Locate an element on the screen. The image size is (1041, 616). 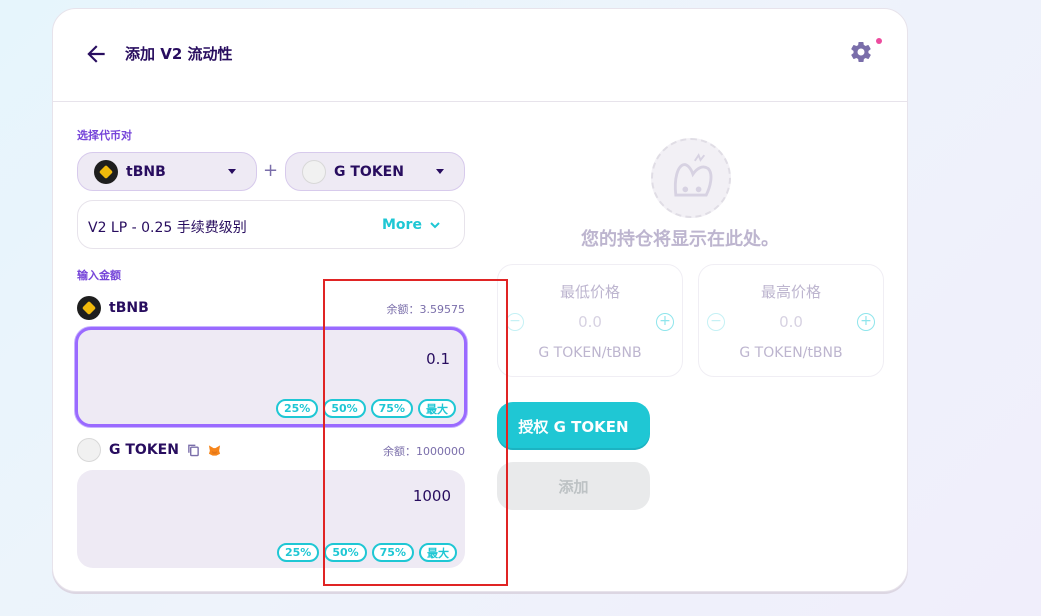
token-b-select: G TOKEN is located at coordinates (375, 171).